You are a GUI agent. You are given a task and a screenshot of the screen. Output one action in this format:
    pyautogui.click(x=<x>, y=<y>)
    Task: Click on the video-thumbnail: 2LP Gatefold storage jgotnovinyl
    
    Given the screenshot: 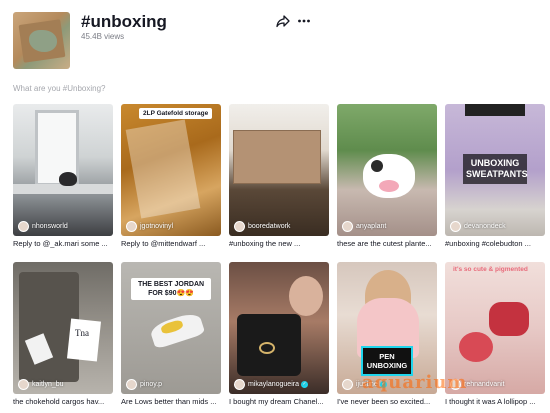 What is the action you would take?
    pyautogui.click(x=171, y=170)
    